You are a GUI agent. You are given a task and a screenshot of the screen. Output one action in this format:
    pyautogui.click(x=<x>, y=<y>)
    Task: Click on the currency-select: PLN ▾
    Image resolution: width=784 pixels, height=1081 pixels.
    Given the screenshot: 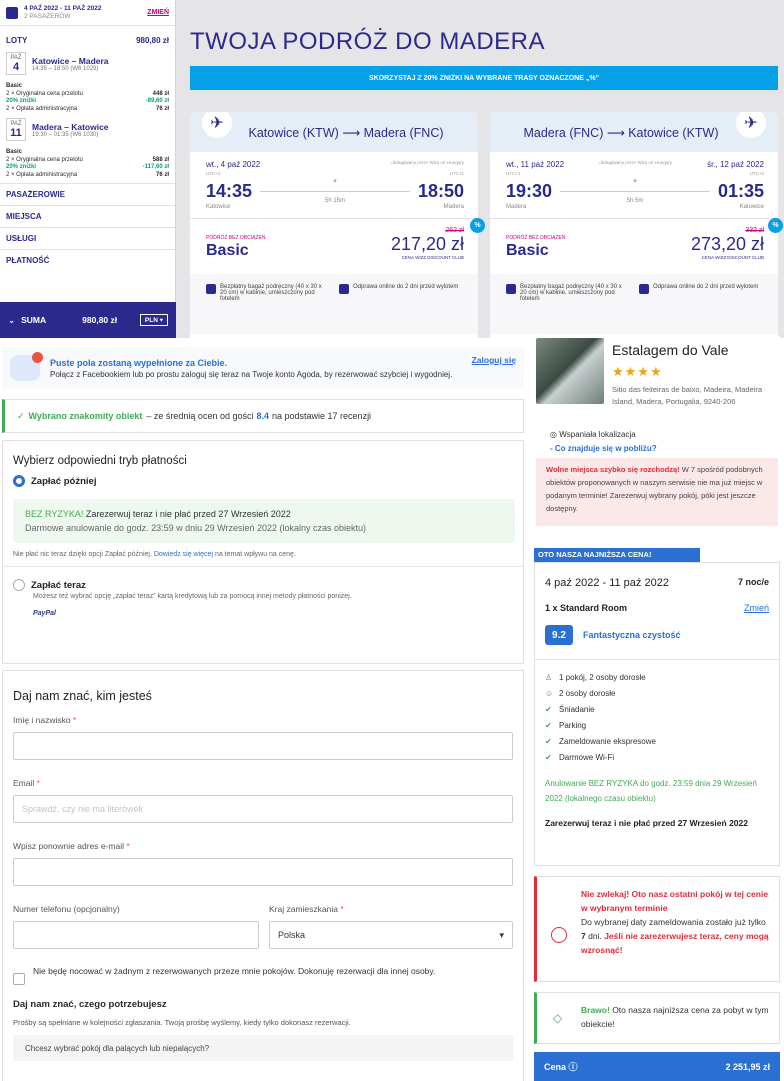 What is the action you would take?
    pyautogui.click(x=153, y=320)
    